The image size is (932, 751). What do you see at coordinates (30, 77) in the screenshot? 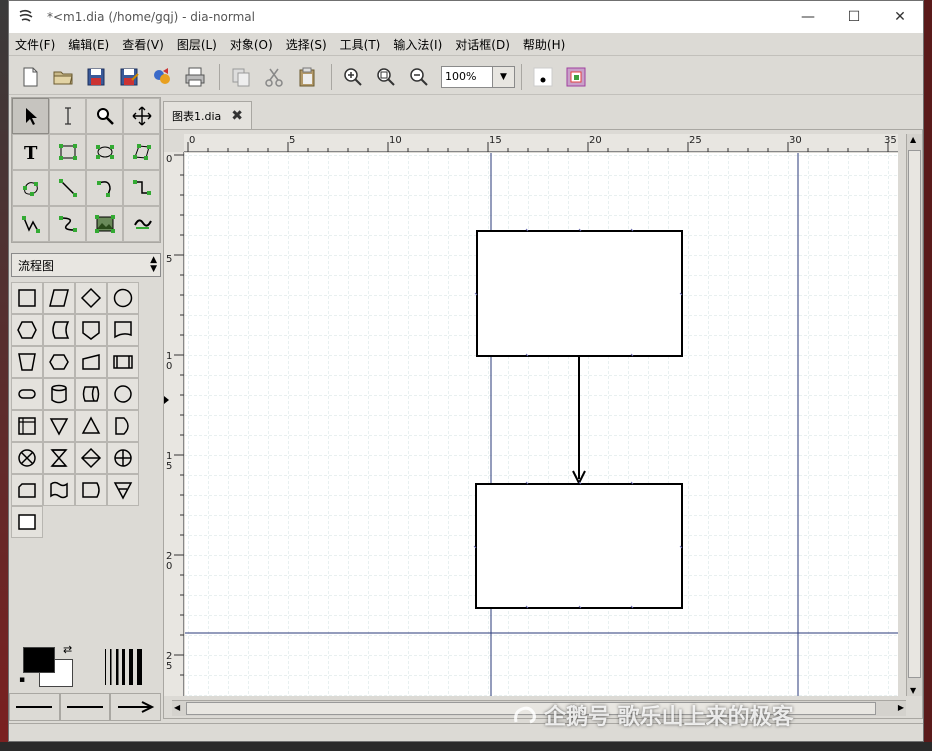
I see `new-file-button` at bounding box center [30, 77].